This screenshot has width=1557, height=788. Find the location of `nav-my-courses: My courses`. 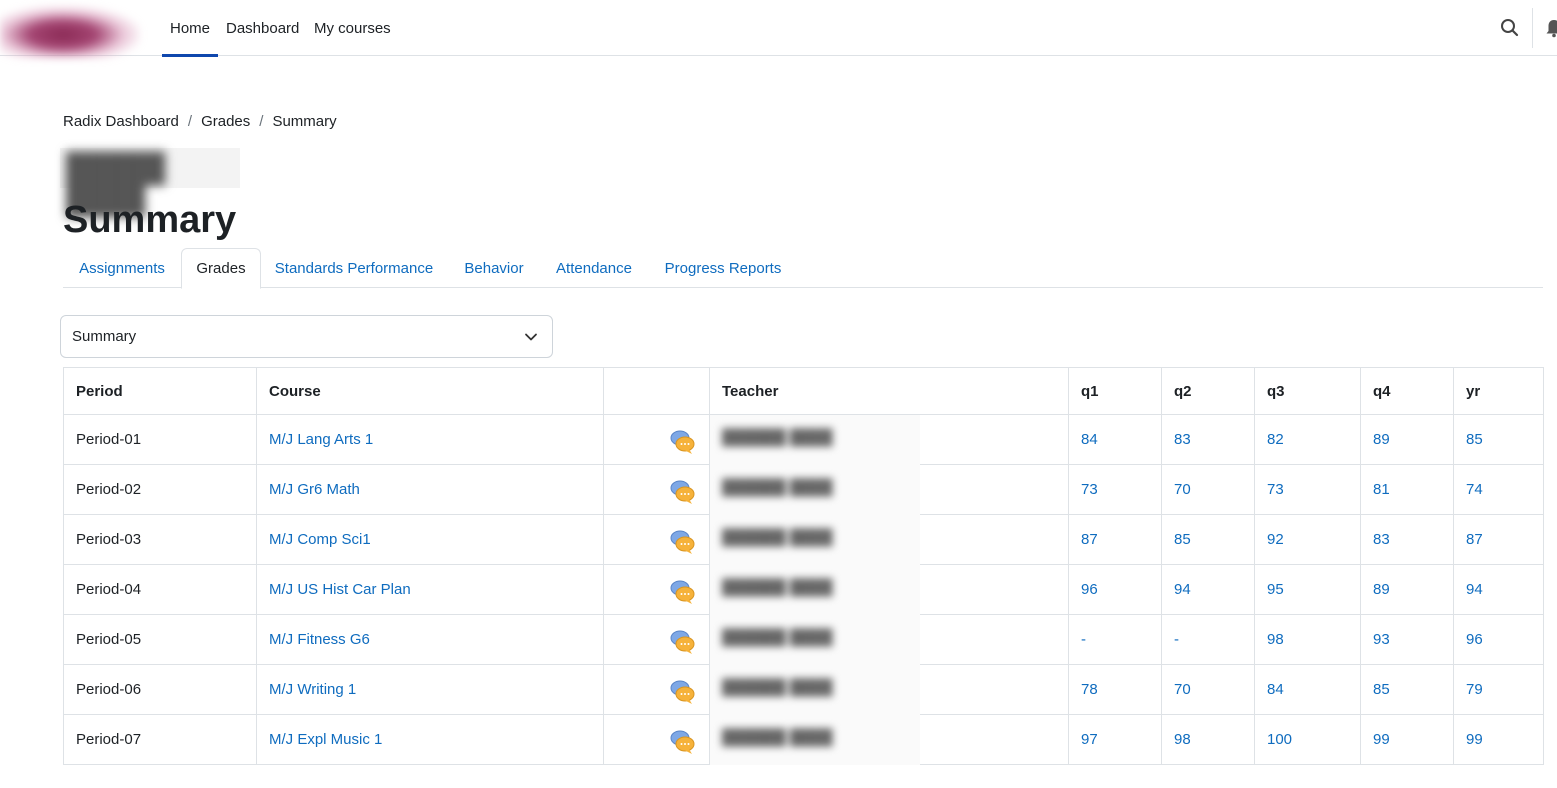

nav-my-courses: My courses is located at coordinates (352, 28).